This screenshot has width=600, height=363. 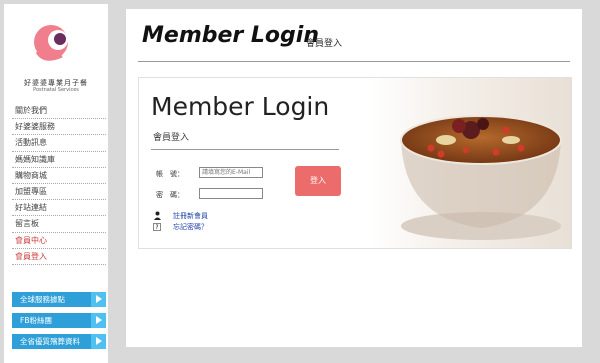 I want to click on nav-item-events: 活動訊息, so click(x=59, y=143).